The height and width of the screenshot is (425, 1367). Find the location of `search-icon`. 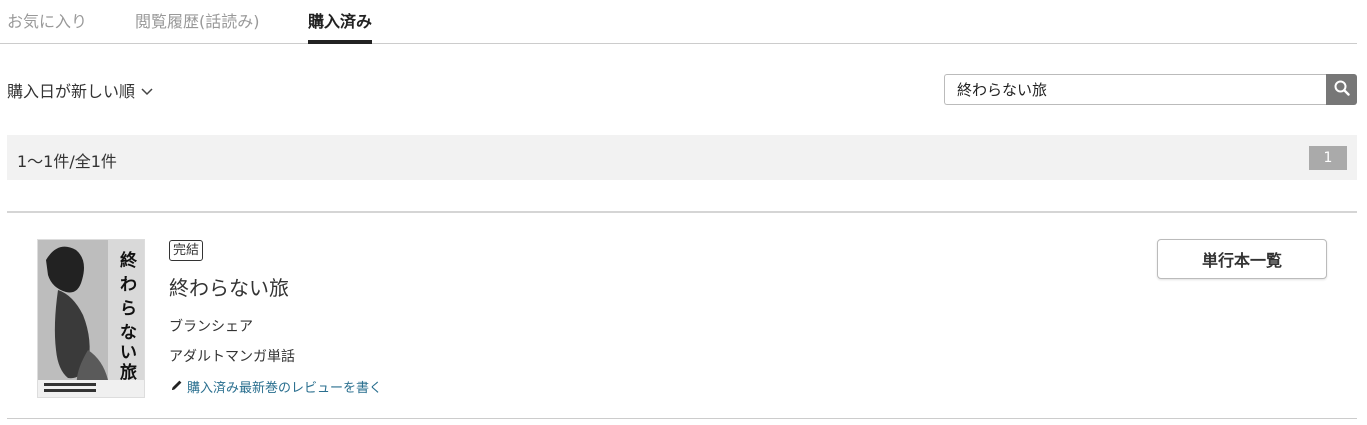

search-icon is located at coordinates (1342, 90).